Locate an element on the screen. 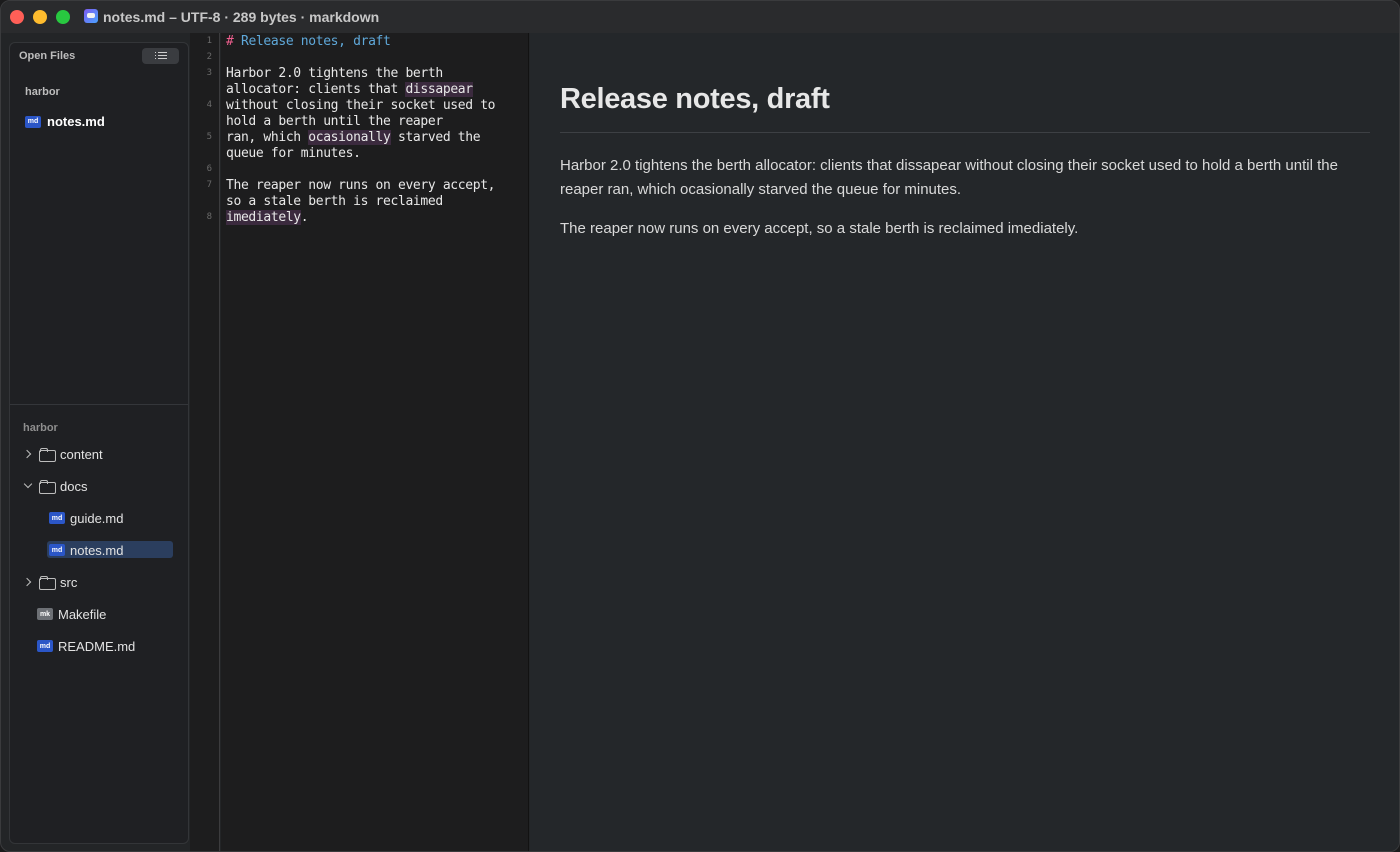 Image resolution: width=1400 pixels, height=852 pixels. tree-item-label: notes.md is located at coordinates (97, 550).